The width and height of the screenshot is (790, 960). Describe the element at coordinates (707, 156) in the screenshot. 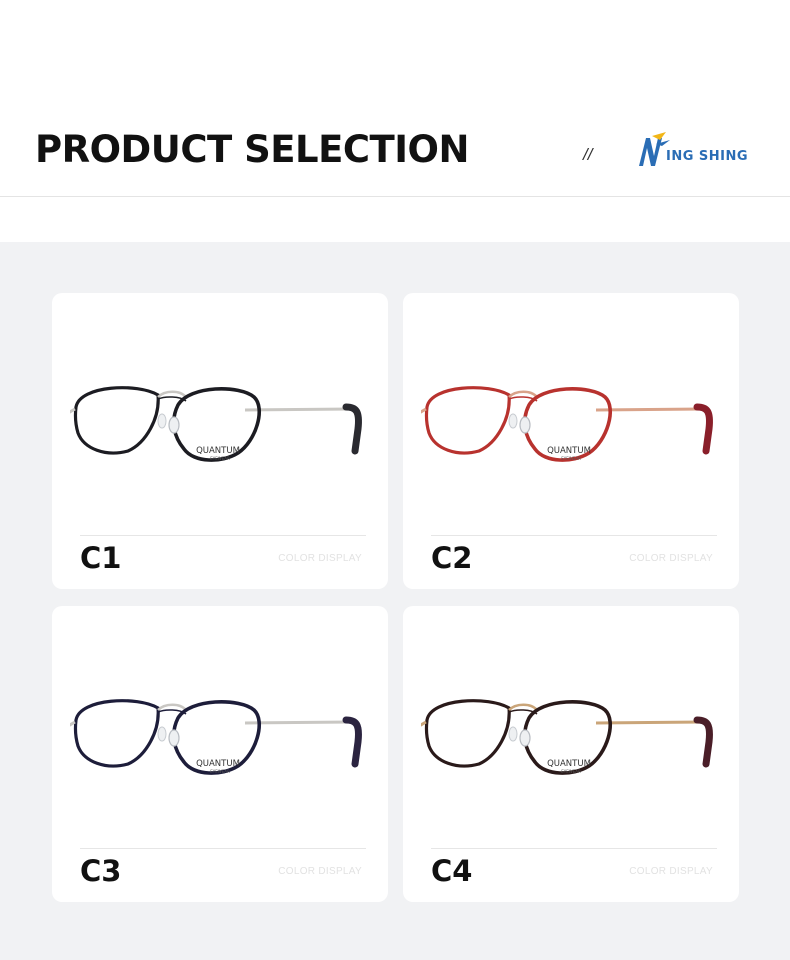

I see `logo-text: ING SHING` at that location.